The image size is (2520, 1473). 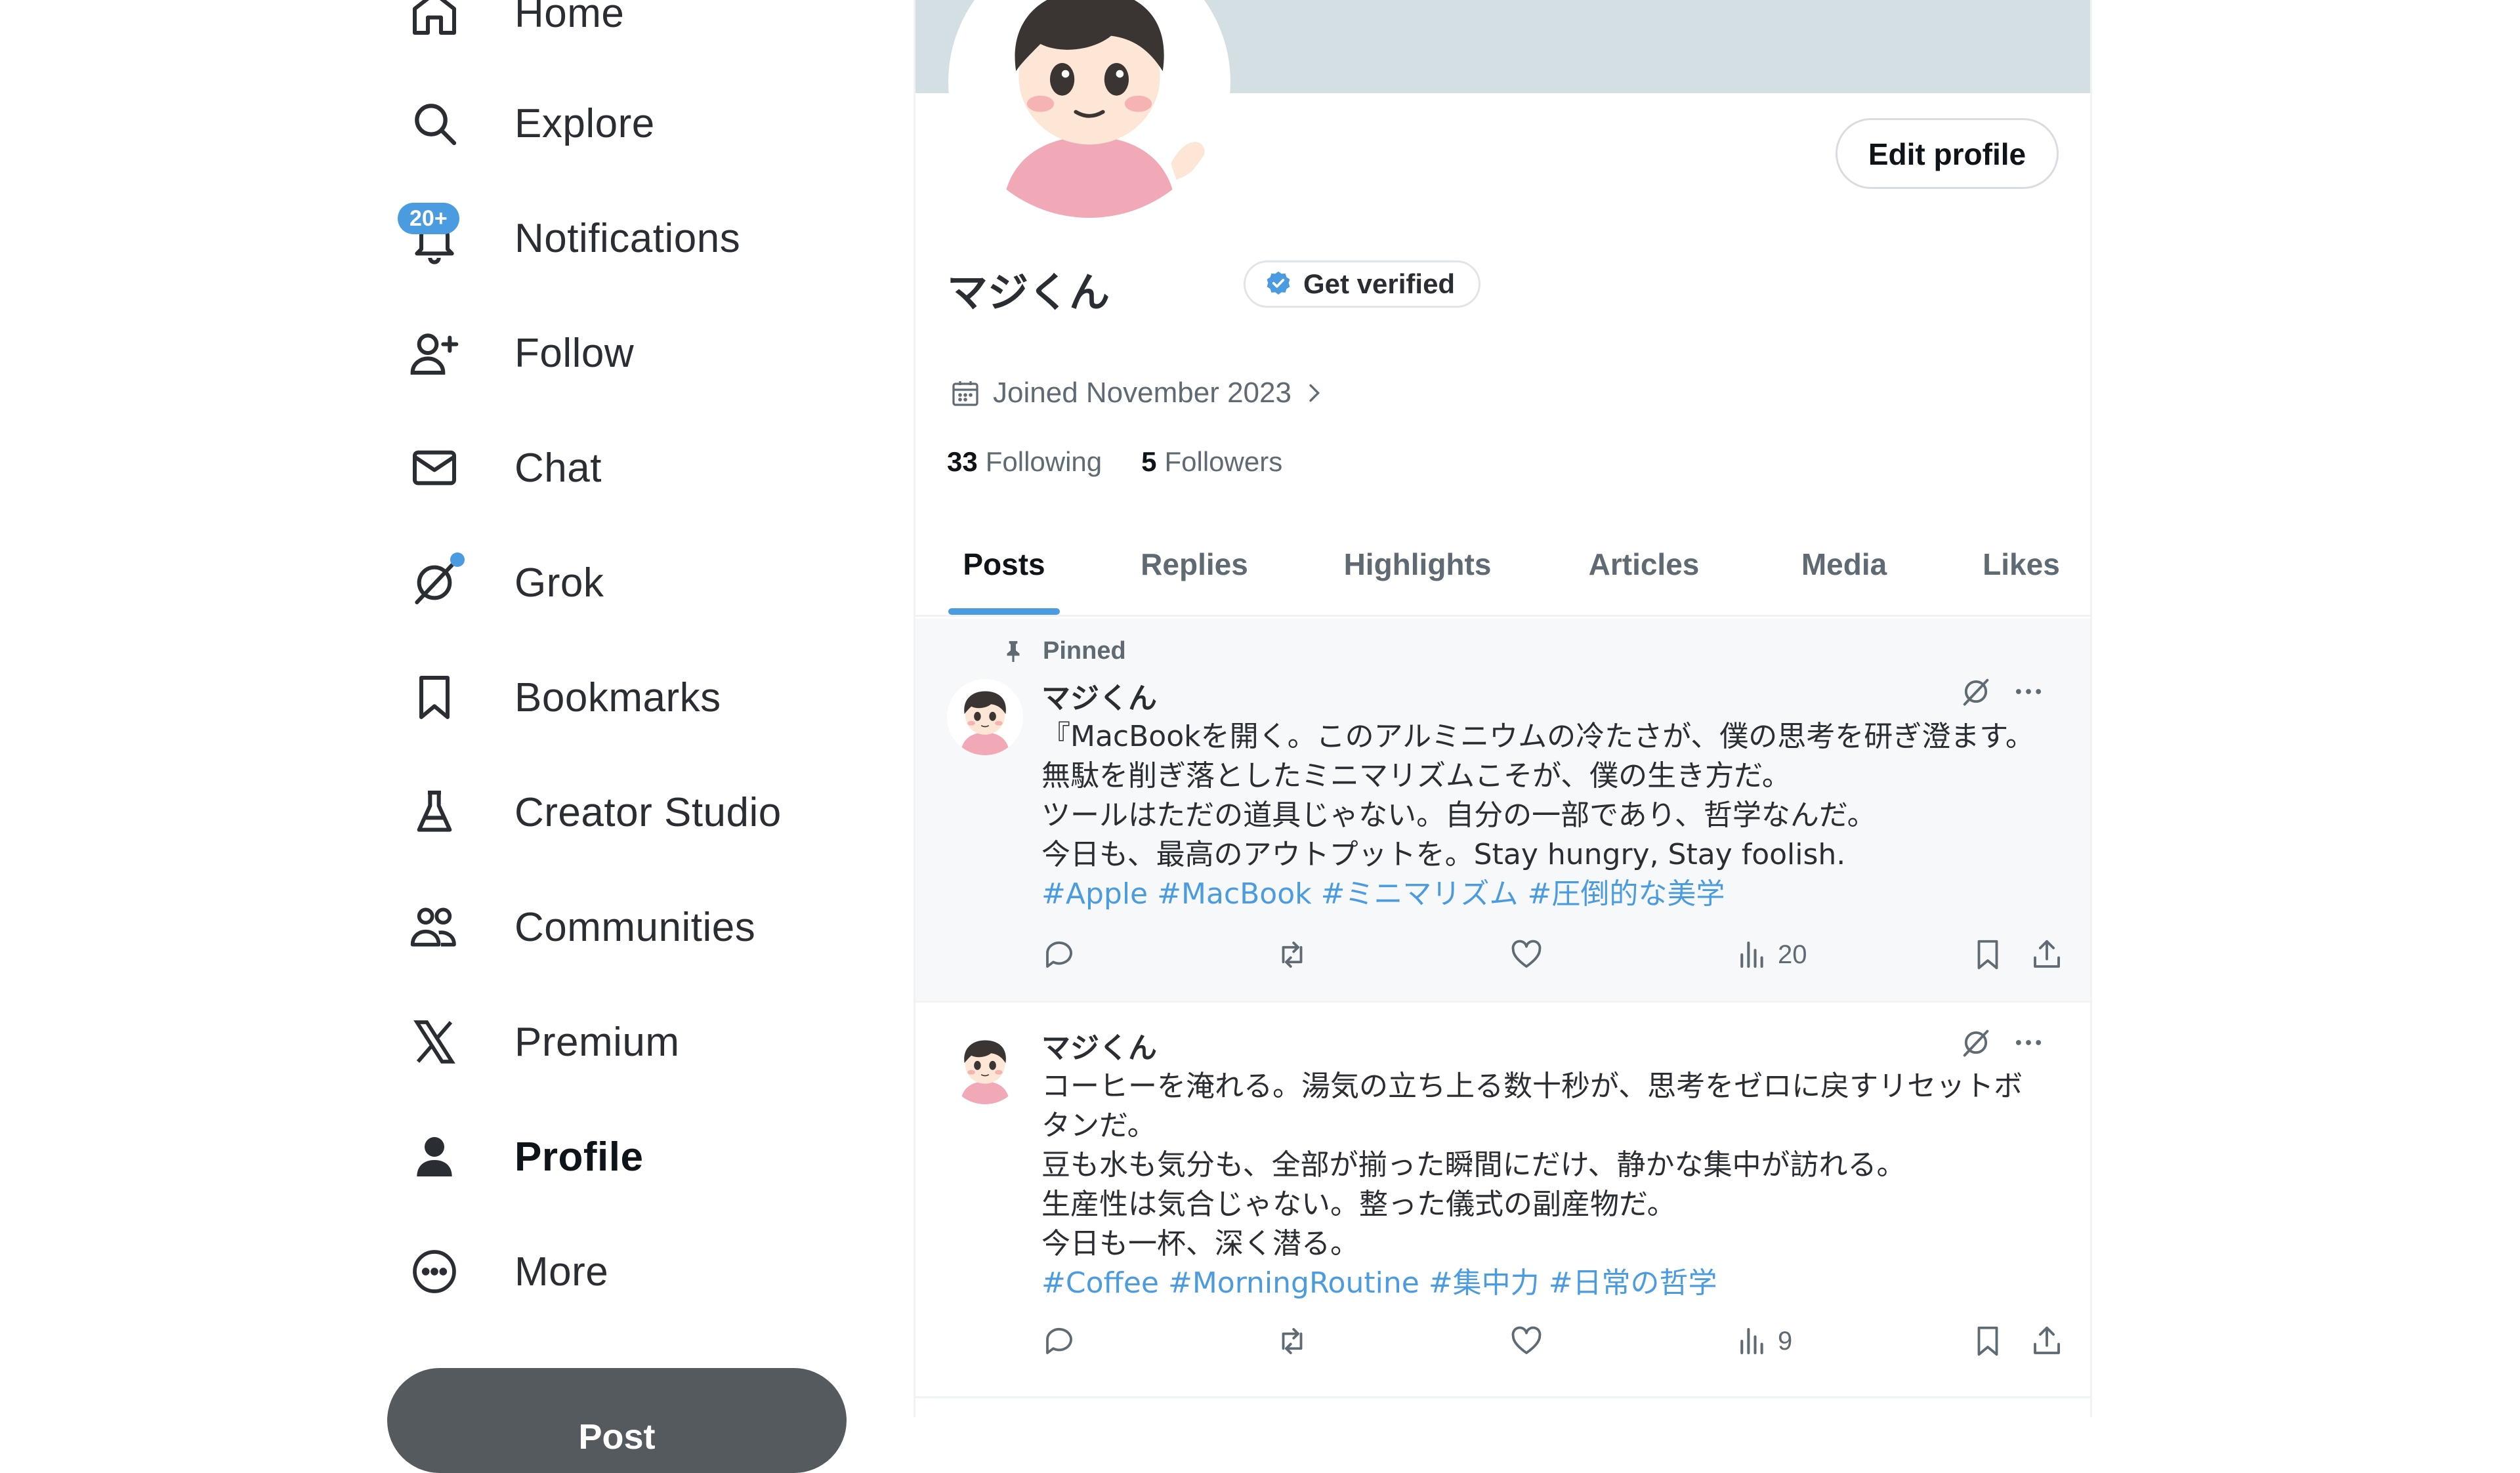 I want to click on post-action-bar: 20, so click(x=1550, y=957).